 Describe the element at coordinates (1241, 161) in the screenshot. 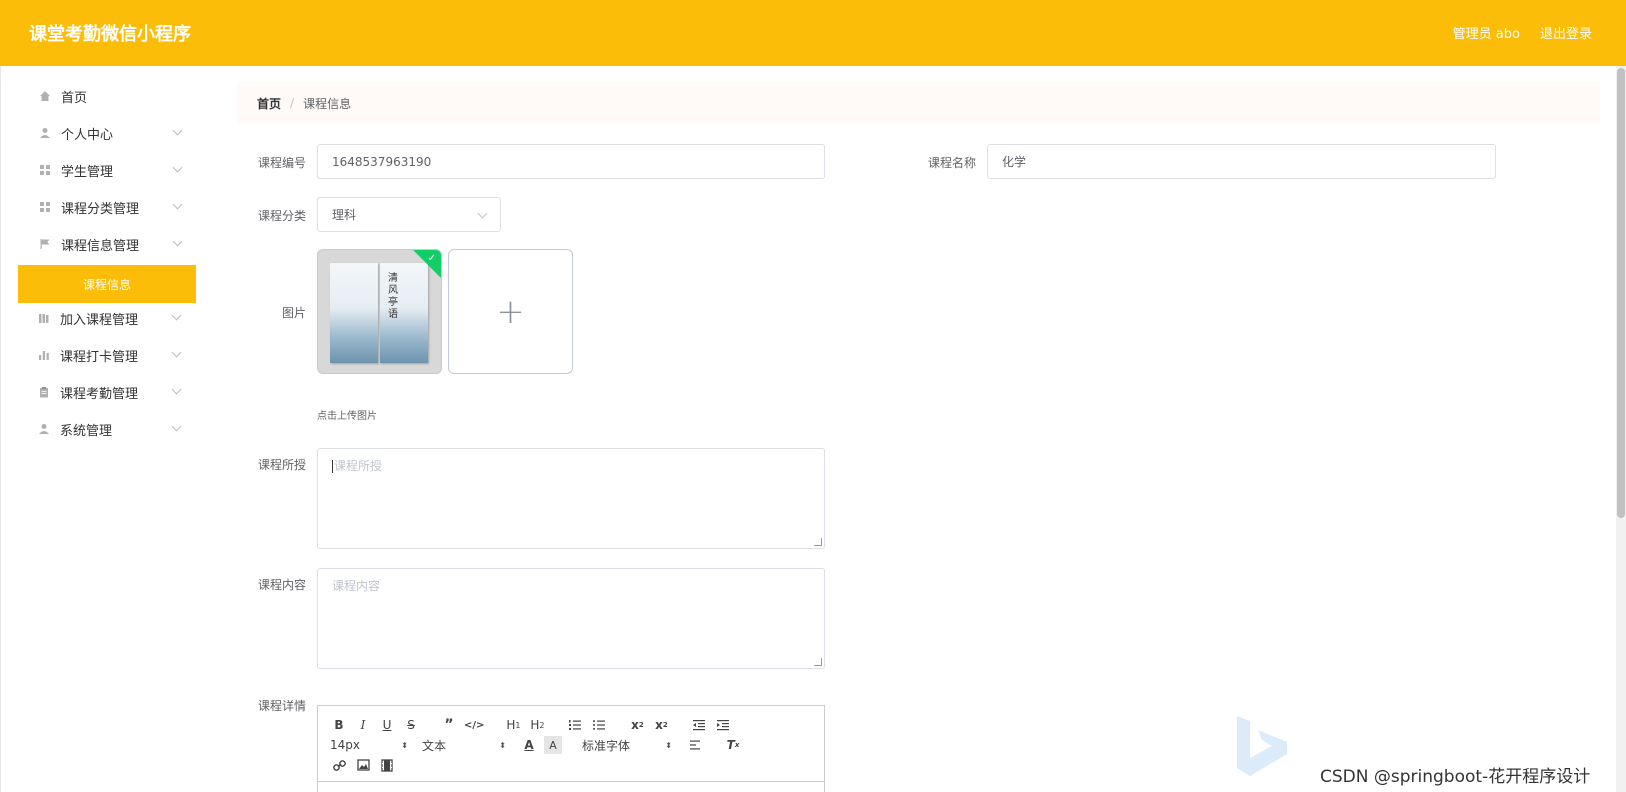

I see `course-name-input: 化学` at that location.